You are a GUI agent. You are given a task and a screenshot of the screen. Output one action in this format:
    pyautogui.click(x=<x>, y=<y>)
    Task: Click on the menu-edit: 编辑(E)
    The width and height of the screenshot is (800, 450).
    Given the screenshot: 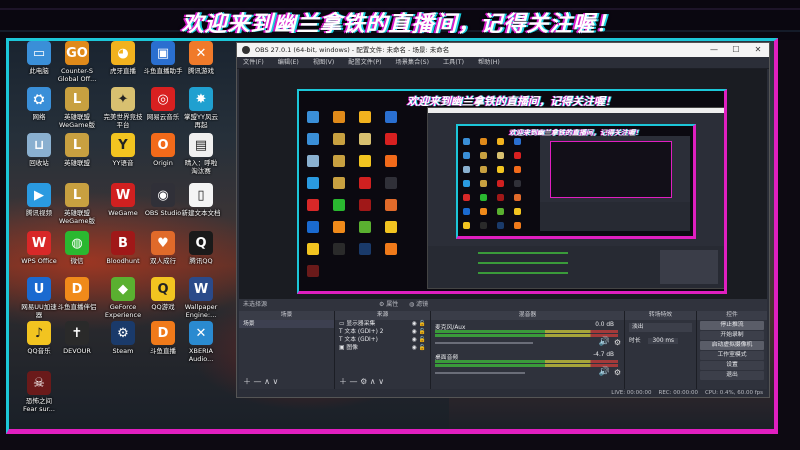 What is the action you would take?
    pyautogui.click(x=288, y=62)
    